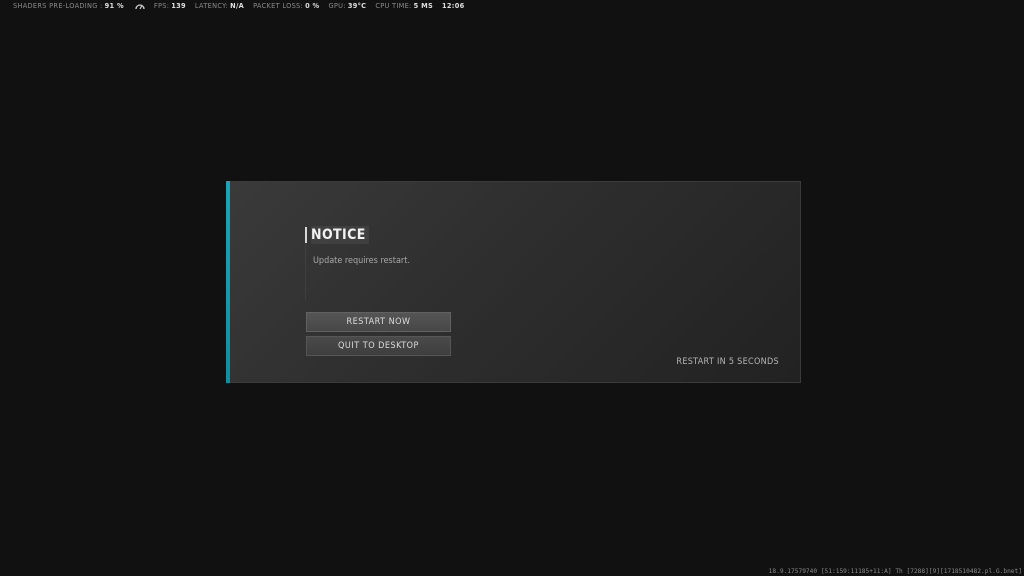  I want to click on dialog-left-rule, so click(305, 272).